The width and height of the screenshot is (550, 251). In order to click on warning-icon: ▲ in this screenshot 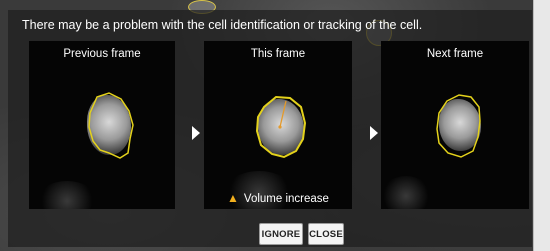, I will do `click(233, 198)`.